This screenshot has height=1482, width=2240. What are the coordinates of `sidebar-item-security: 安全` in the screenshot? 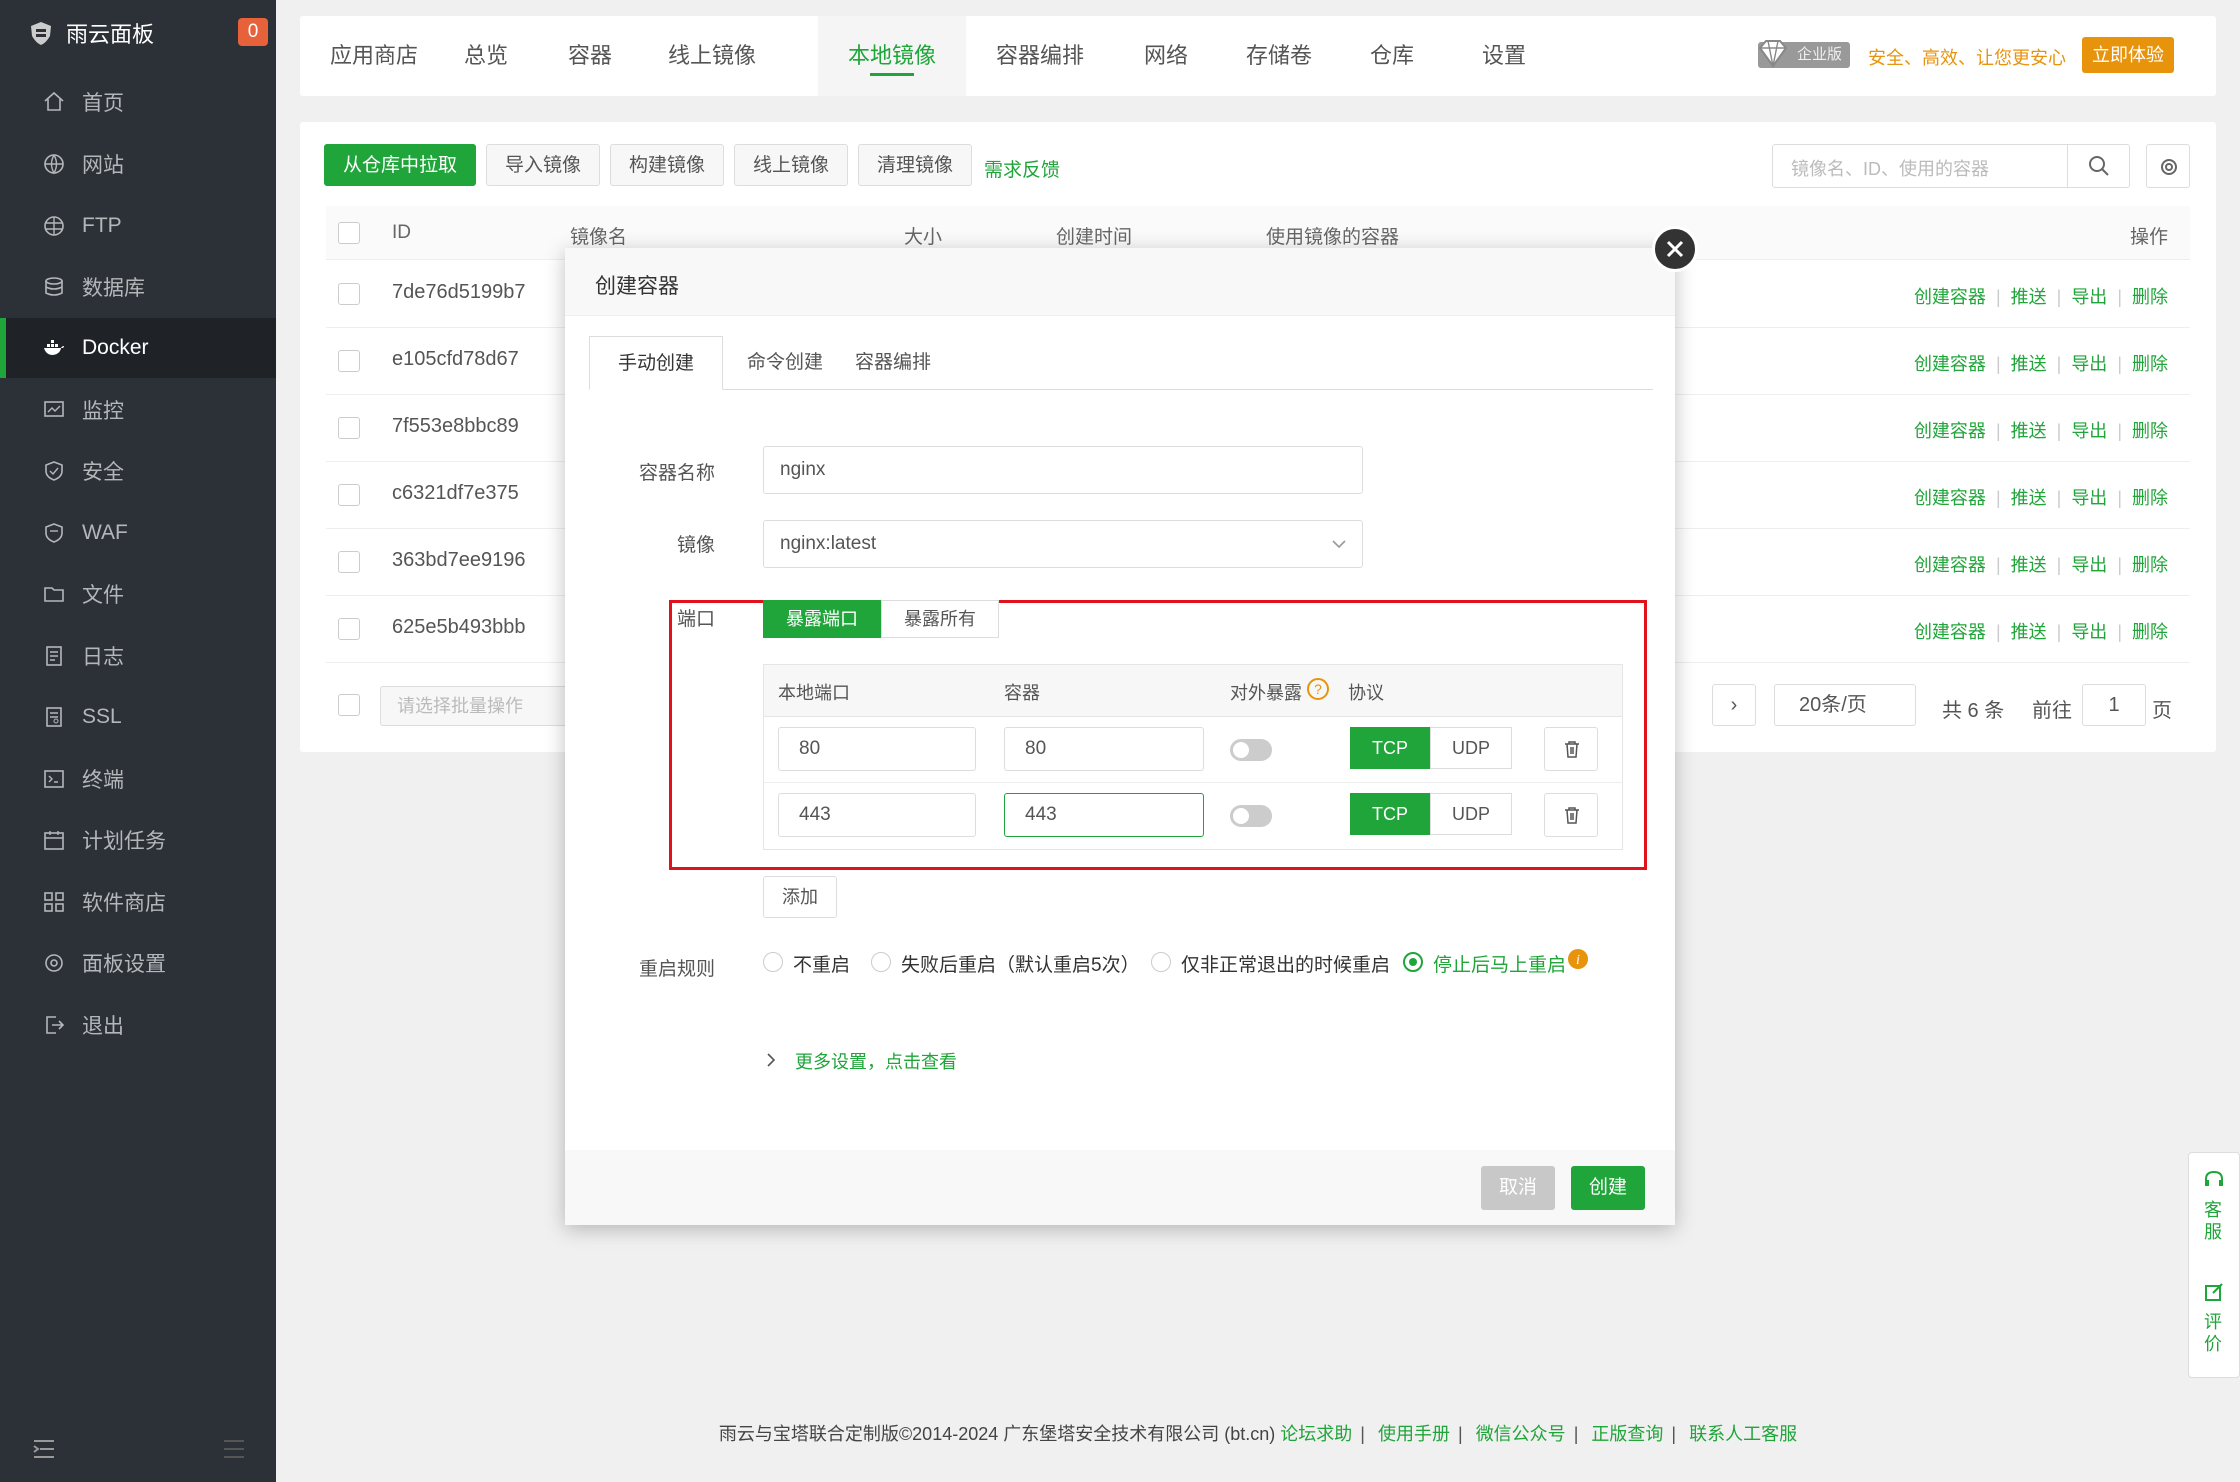 It's located at (138, 471).